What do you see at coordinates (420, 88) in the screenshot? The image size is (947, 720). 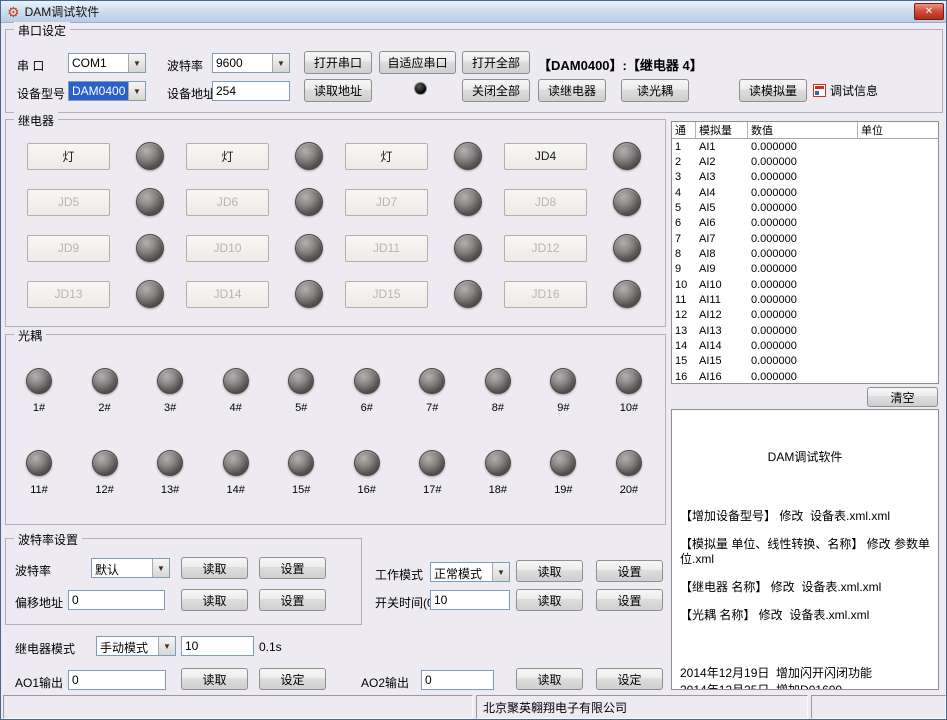 I see `status-led` at bounding box center [420, 88].